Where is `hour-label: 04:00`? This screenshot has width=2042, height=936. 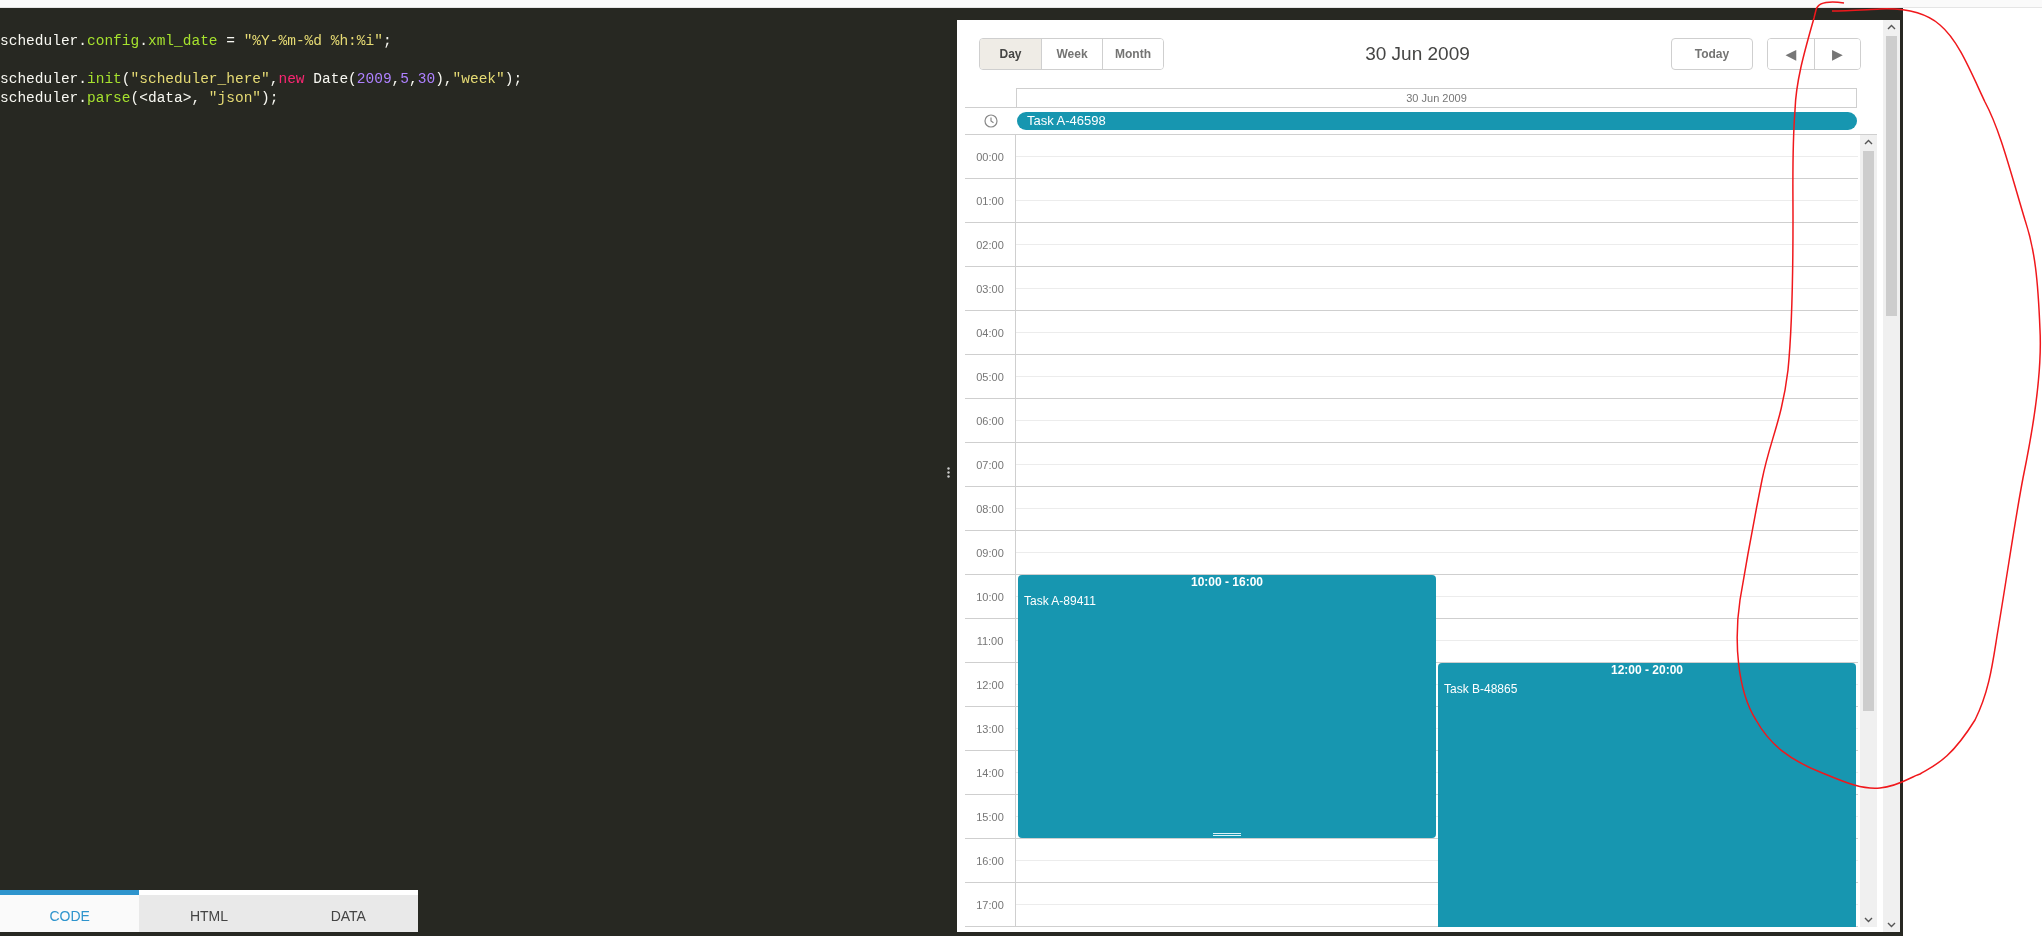
hour-label: 04:00 is located at coordinates (990, 332).